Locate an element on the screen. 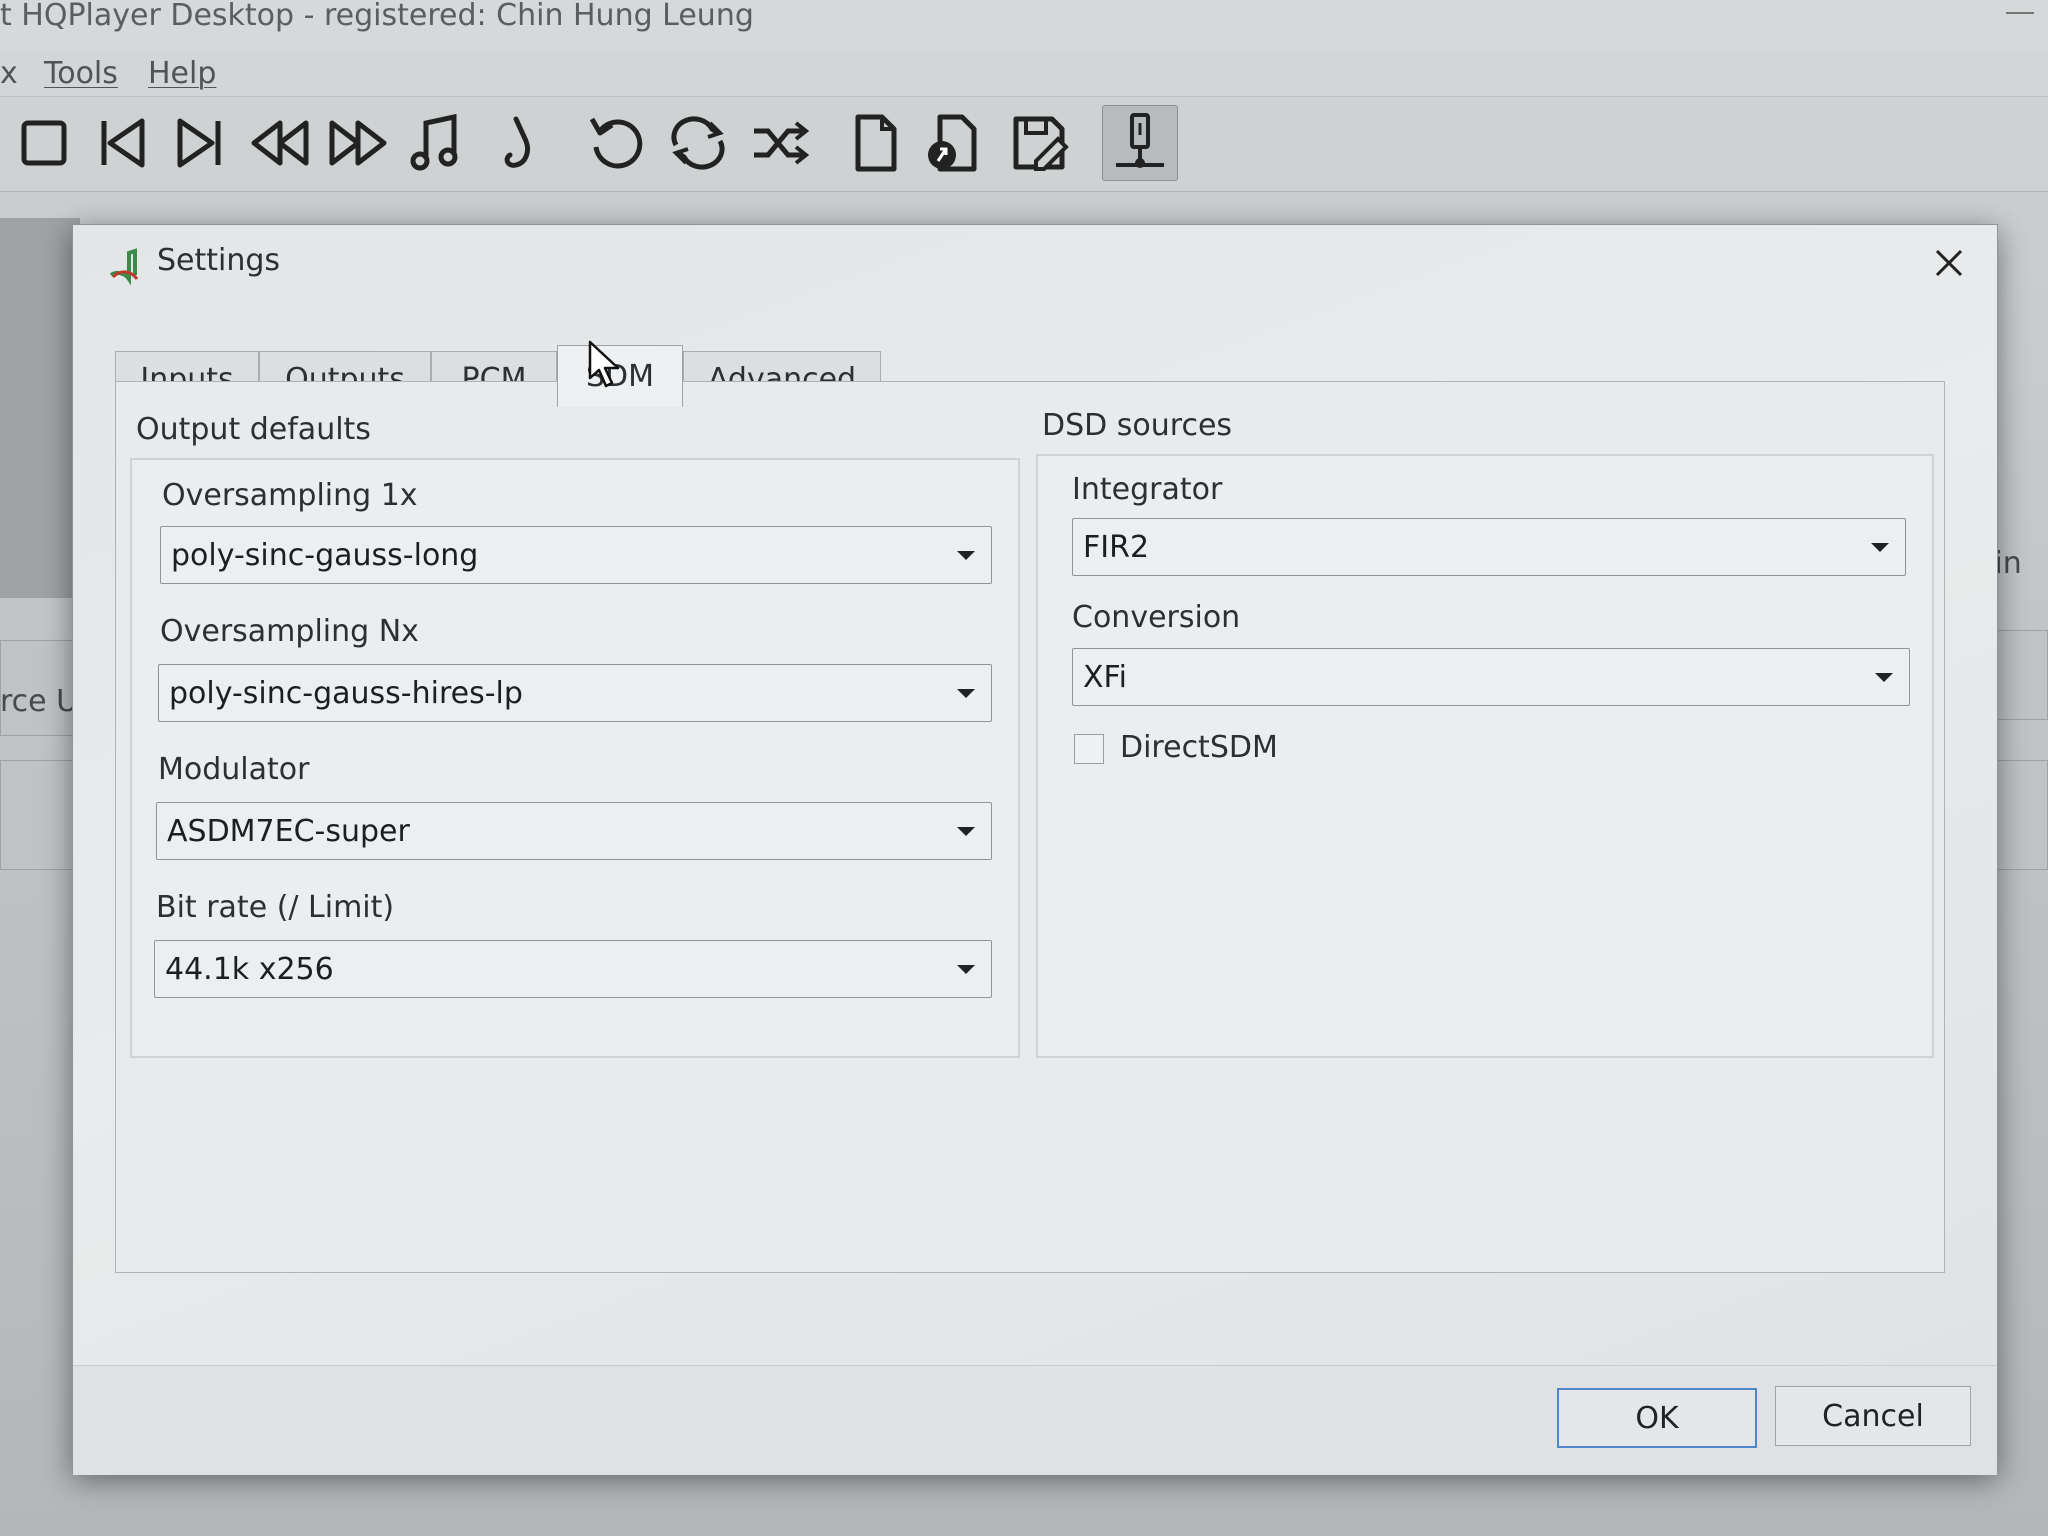  menu-bar: x Tools Help is located at coordinates (1024, 74).